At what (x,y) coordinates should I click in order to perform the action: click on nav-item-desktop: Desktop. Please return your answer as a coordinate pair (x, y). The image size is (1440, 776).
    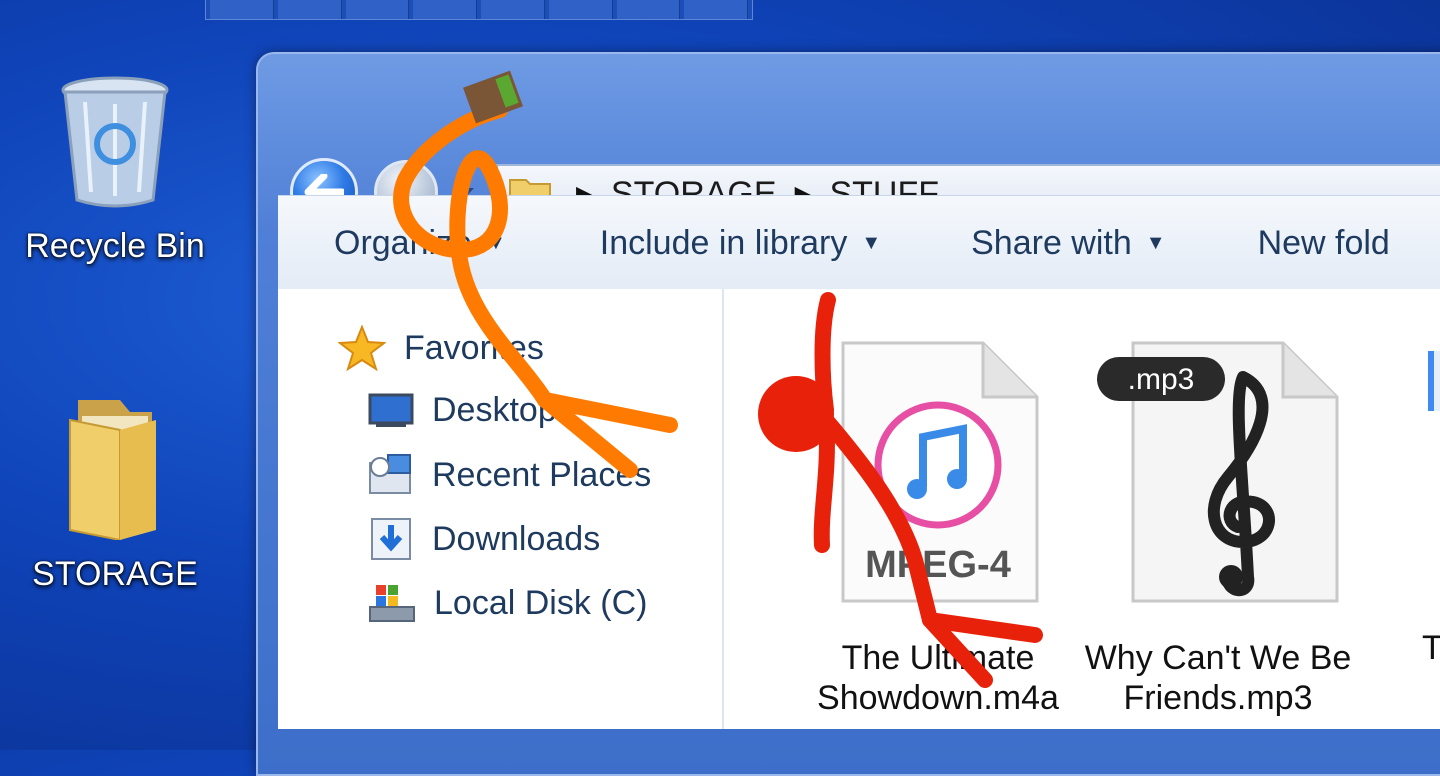
    Looking at the image, I should click on (462, 410).